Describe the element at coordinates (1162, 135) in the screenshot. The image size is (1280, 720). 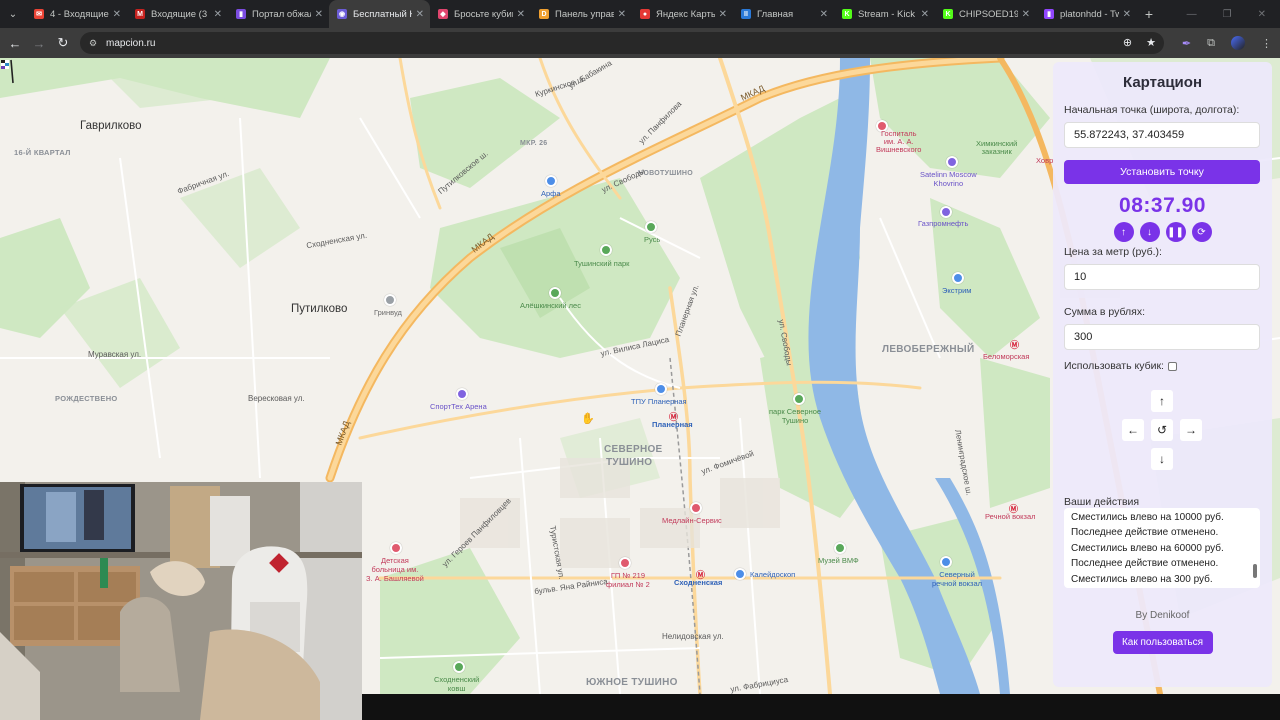
I see `start-point-input: 55.872243, 37.403459` at that location.